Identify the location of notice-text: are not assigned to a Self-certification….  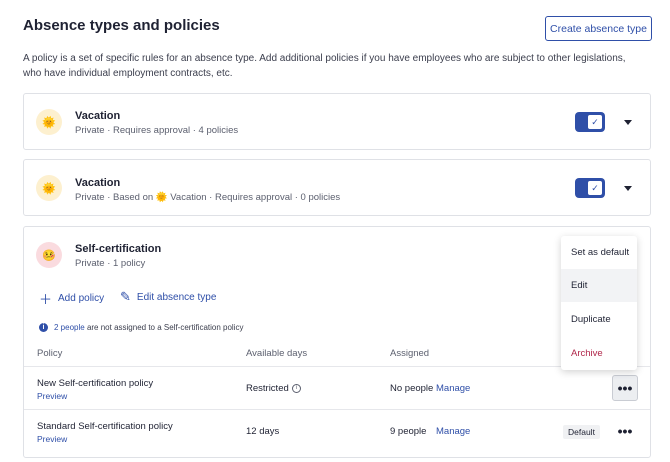
(165, 327).